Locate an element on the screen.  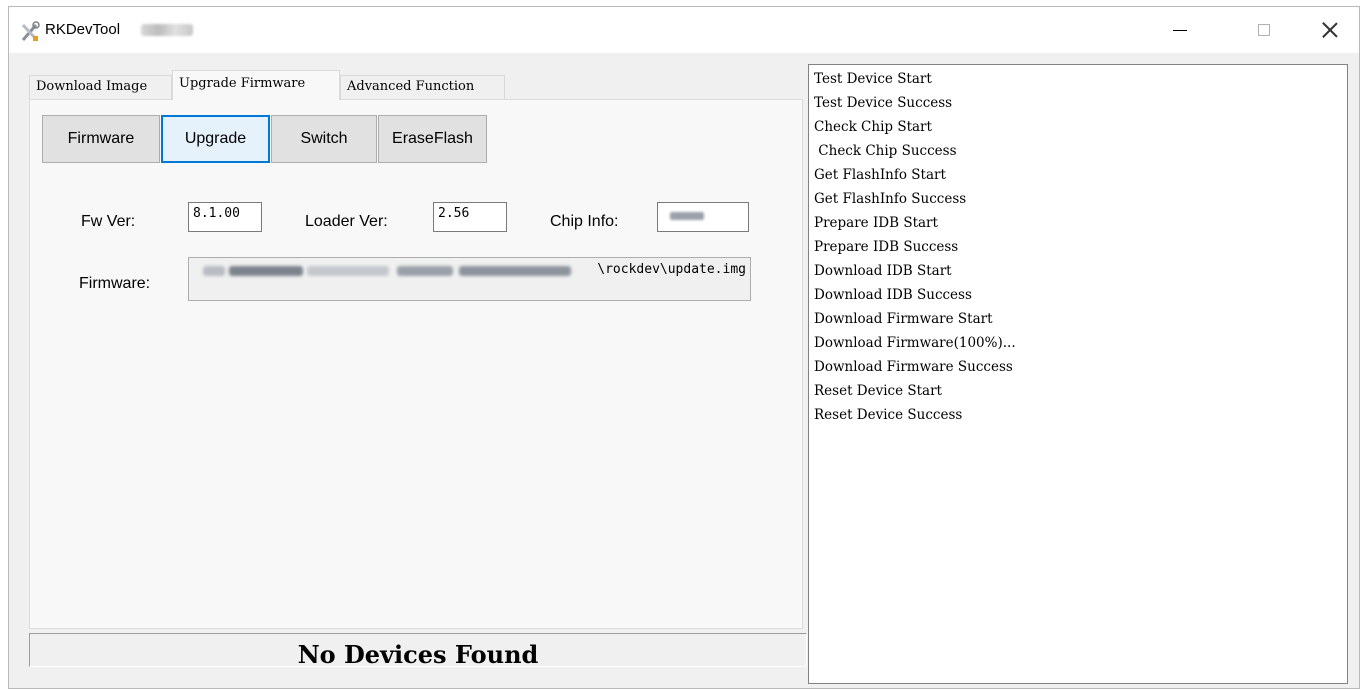
fw-ver-field: 8.1.00 is located at coordinates (225, 217).